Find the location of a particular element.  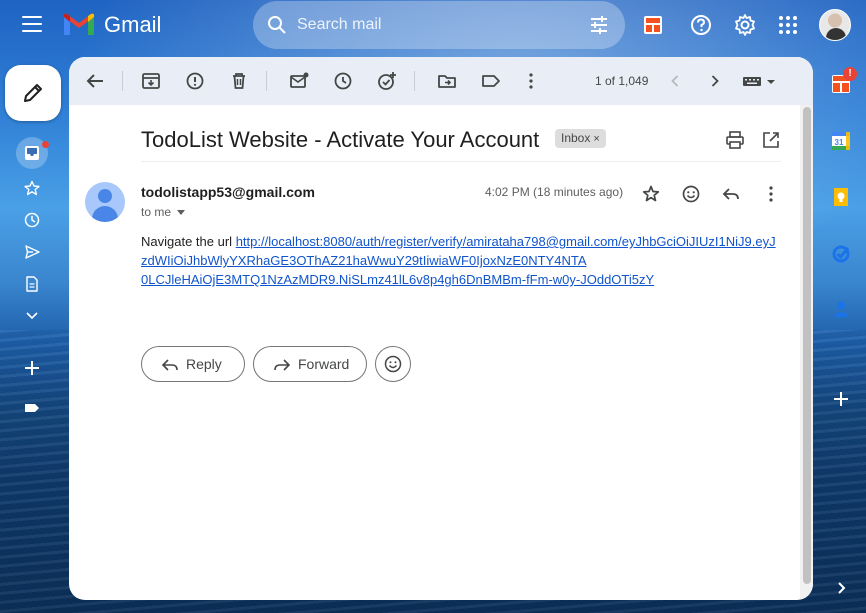

archive-icon is located at coordinates (151, 81).